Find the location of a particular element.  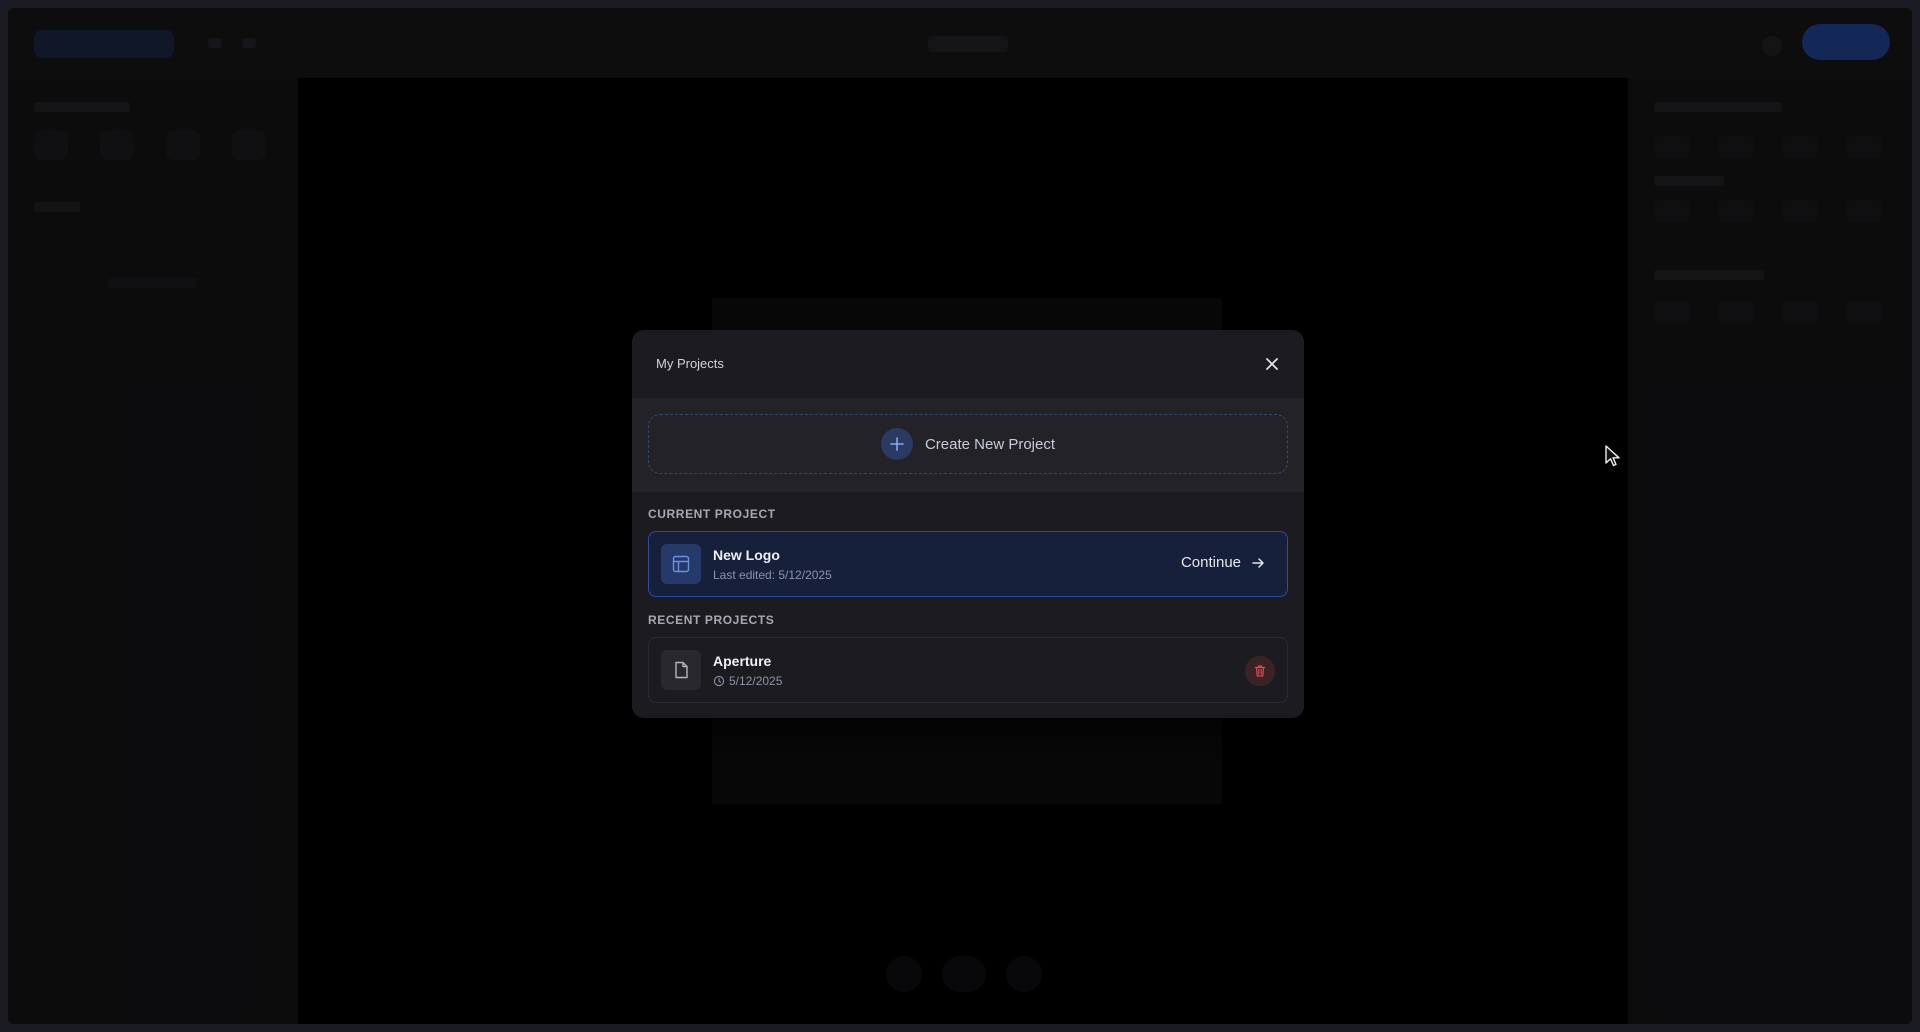

current-project-heading: CURRENT PROJECT is located at coordinates (712, 514).